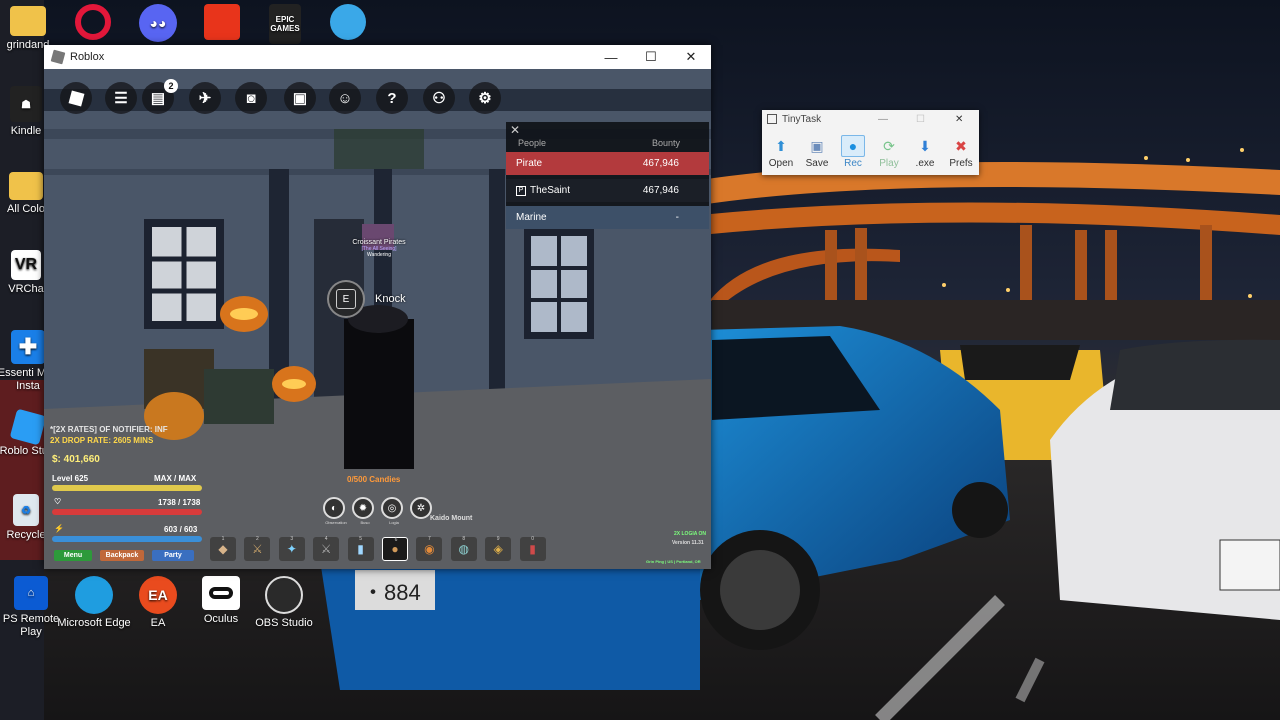 The image size is (1280, 720). Describe the element at coordinates (498, 539) in the screenshot. I see `slot-number: 9` at that location.